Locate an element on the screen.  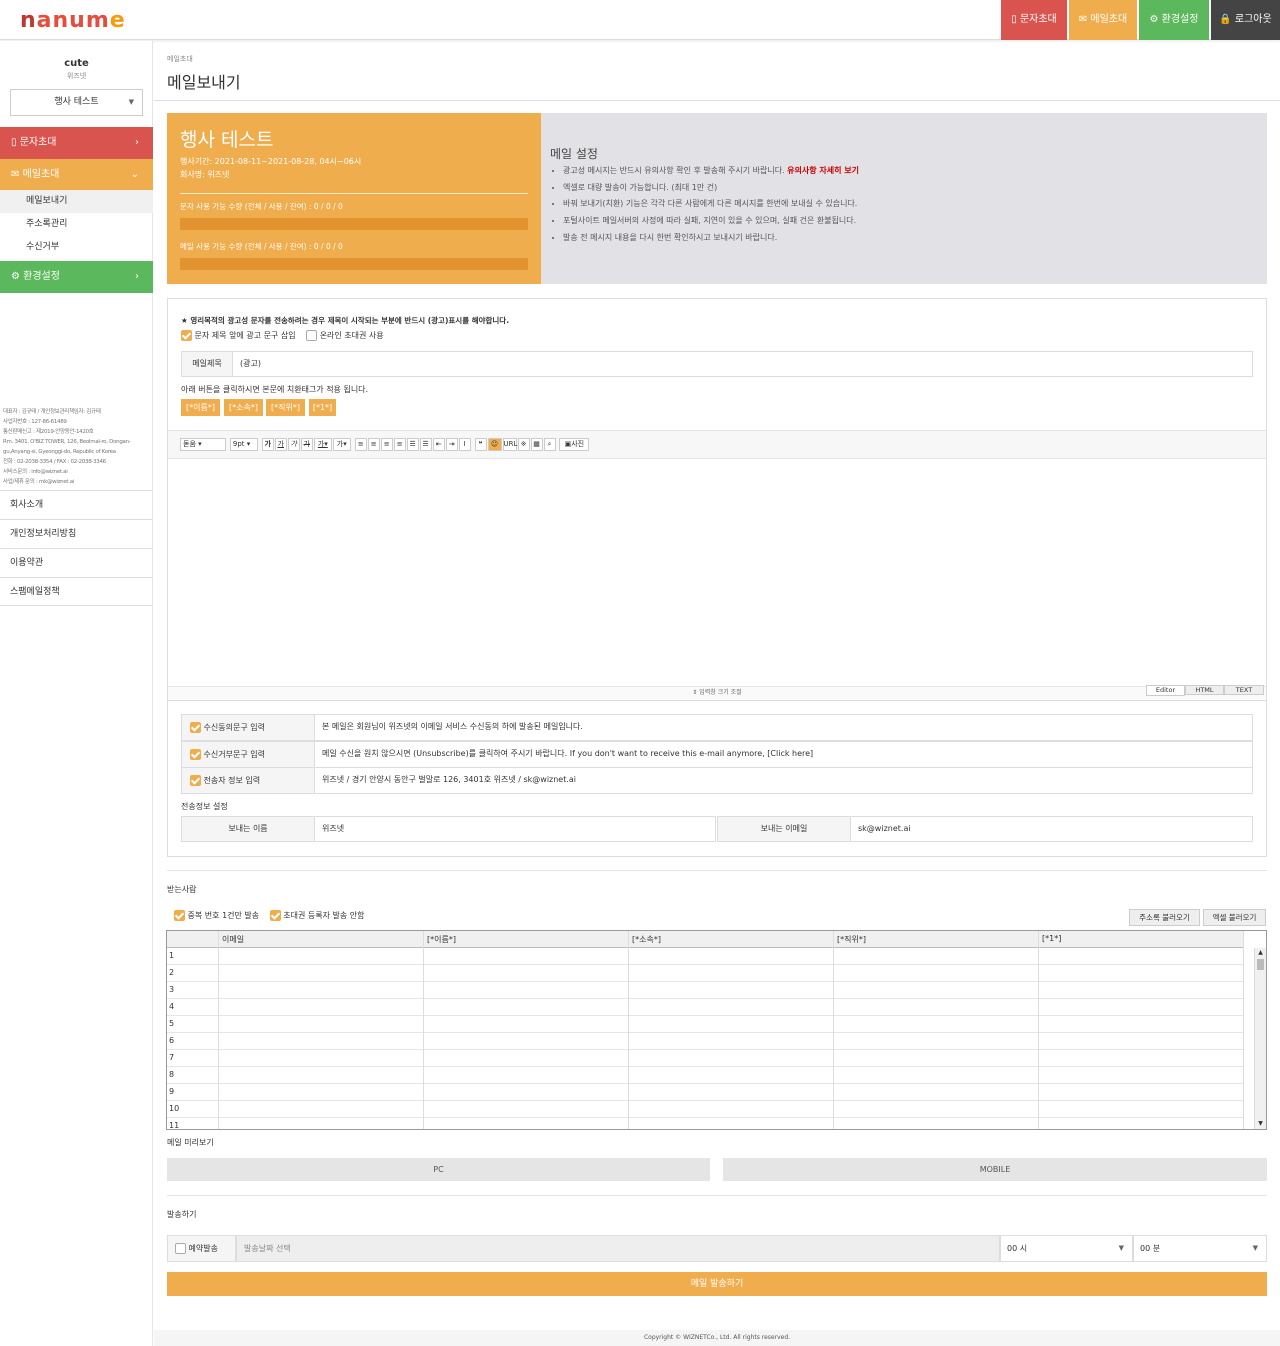
table-row: 8 is located at coordinates (705, 1075).